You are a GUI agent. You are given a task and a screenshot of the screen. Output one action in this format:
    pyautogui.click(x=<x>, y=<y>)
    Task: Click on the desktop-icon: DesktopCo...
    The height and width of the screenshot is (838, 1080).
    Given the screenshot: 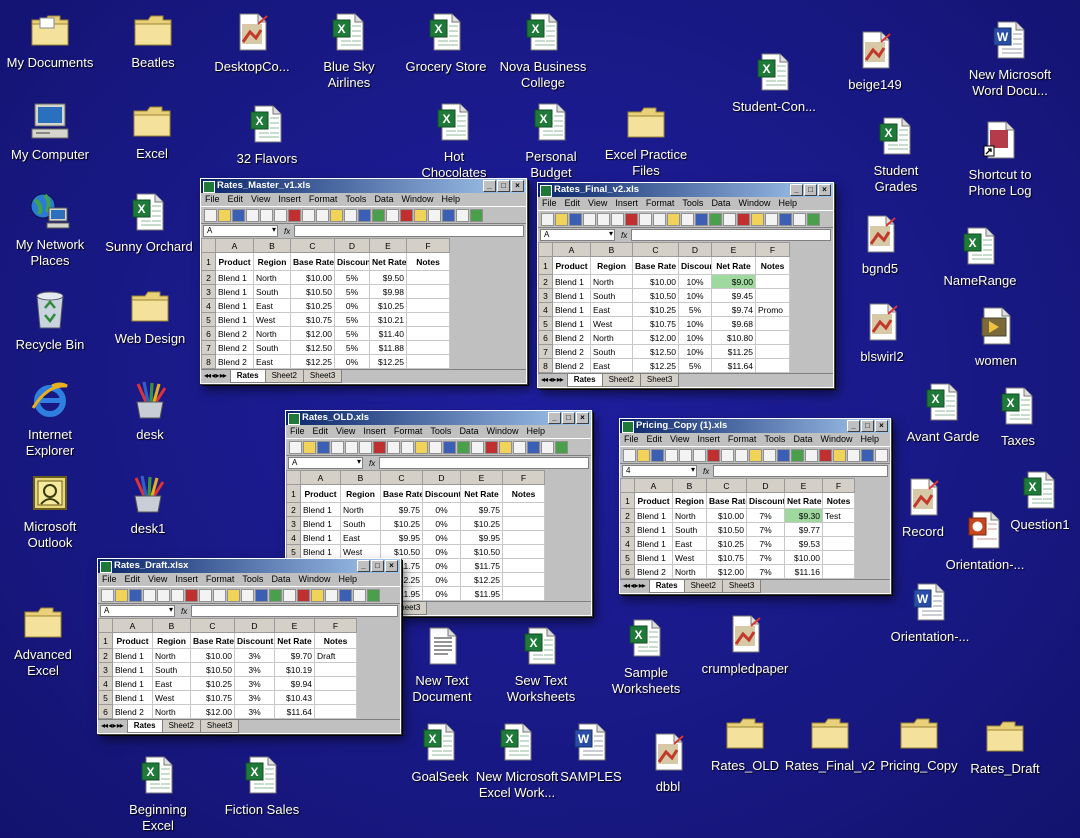 What is the action you would take?
    pyautogui.click(x=252, y=43)
    